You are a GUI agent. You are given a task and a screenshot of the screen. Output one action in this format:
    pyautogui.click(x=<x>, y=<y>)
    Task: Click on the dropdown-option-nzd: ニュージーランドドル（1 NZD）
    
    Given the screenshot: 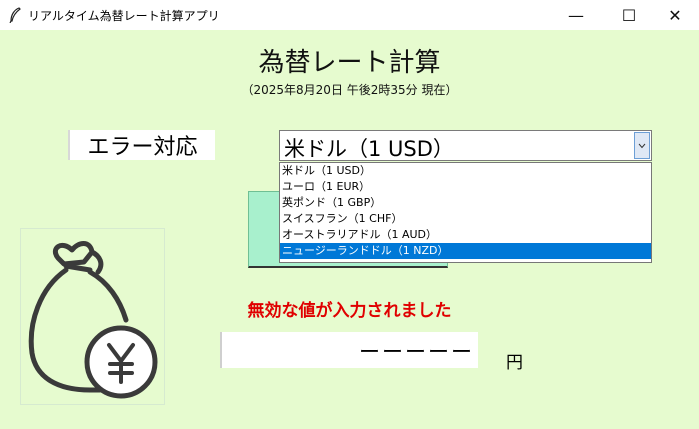 What is the action you would take?
    pyautogui.click(x=465, y=251)
    